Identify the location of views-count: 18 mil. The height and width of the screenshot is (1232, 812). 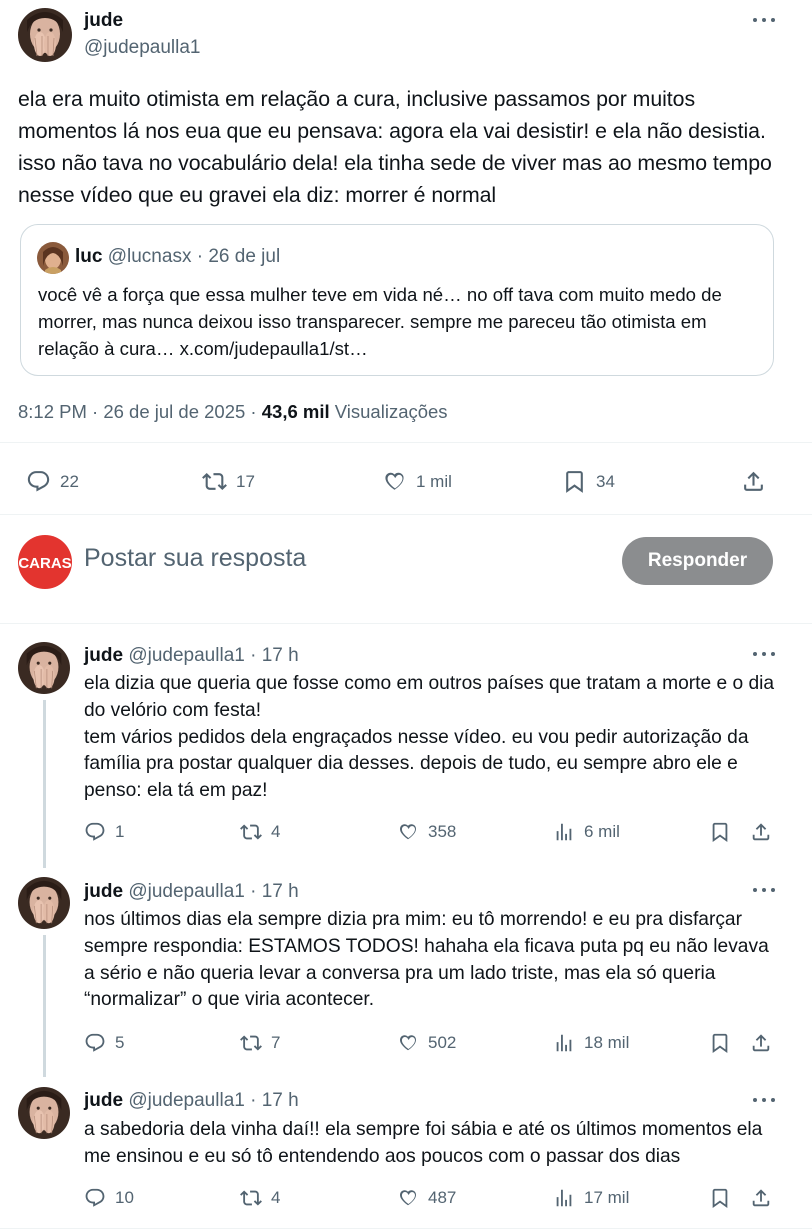
(607, 1042).